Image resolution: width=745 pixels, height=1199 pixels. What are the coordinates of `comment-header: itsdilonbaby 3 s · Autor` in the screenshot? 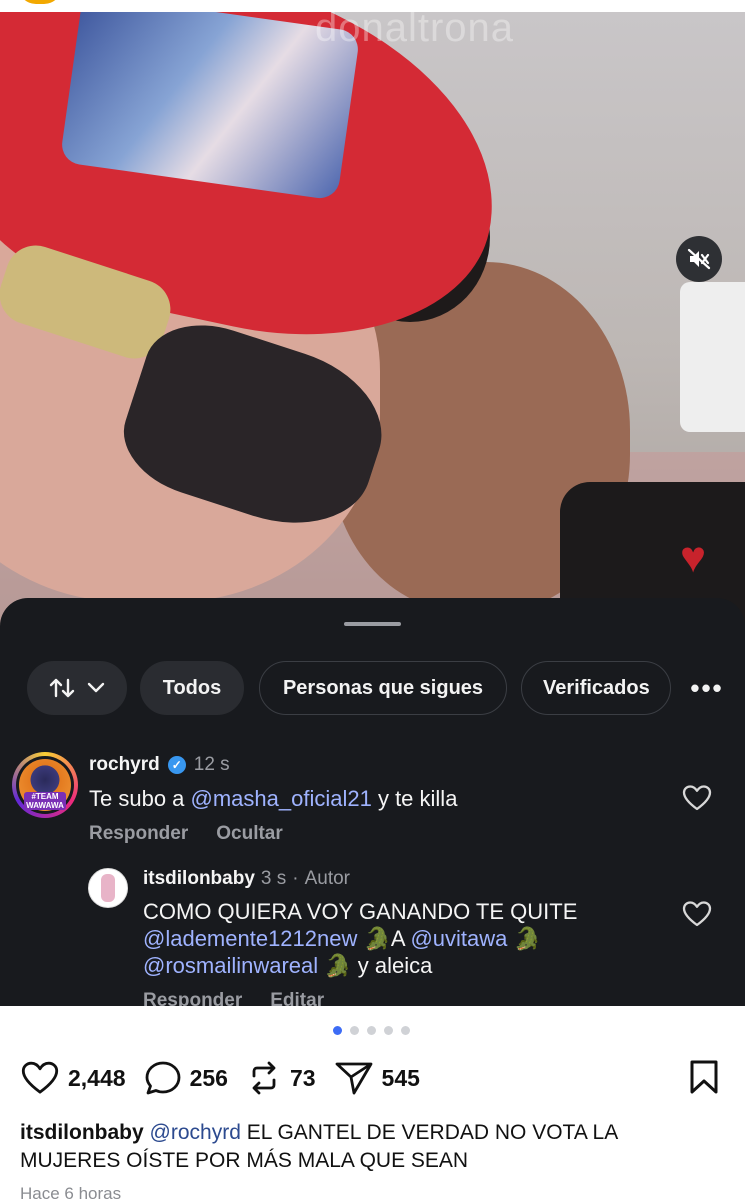 It's located at (246, 879).